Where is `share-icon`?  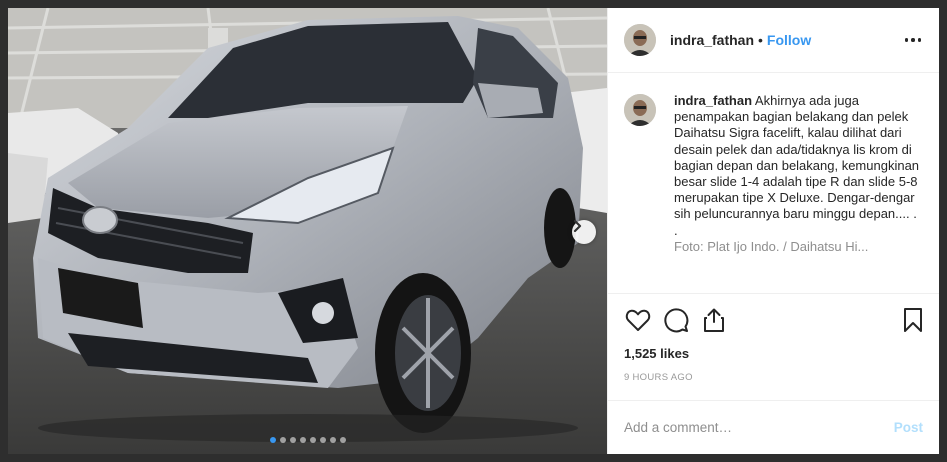 share-icon is located at coordinates (714, 320).